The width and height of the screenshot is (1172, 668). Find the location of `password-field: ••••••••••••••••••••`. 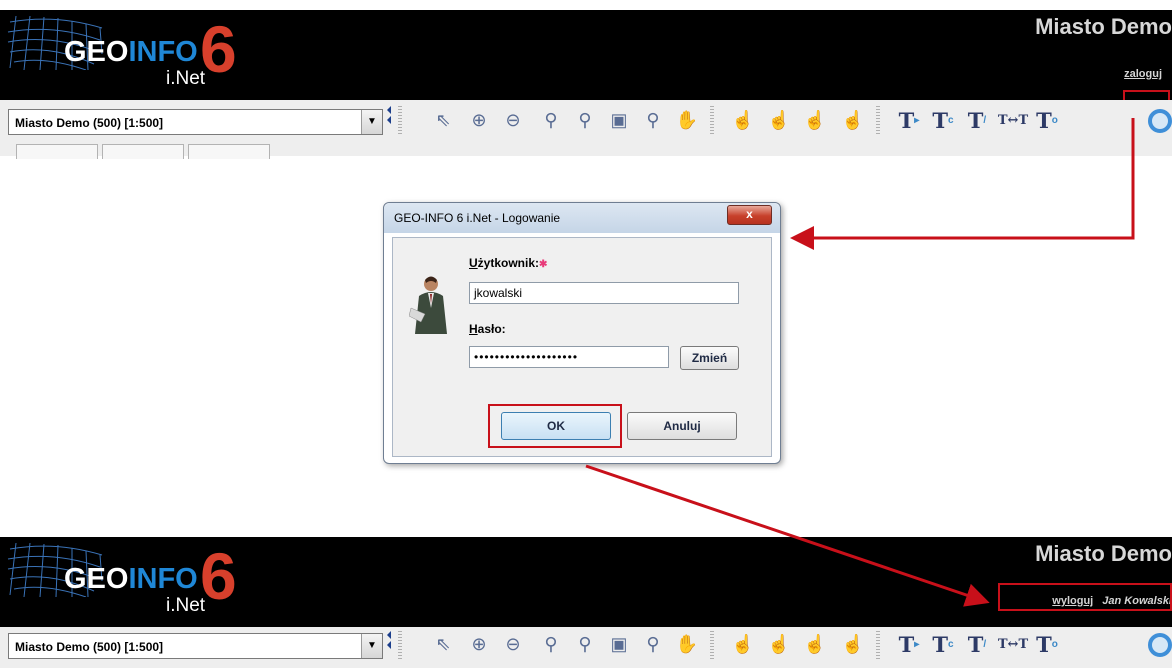

password-field: •••••••••••••••••••• is located at coordinates (569, 357).